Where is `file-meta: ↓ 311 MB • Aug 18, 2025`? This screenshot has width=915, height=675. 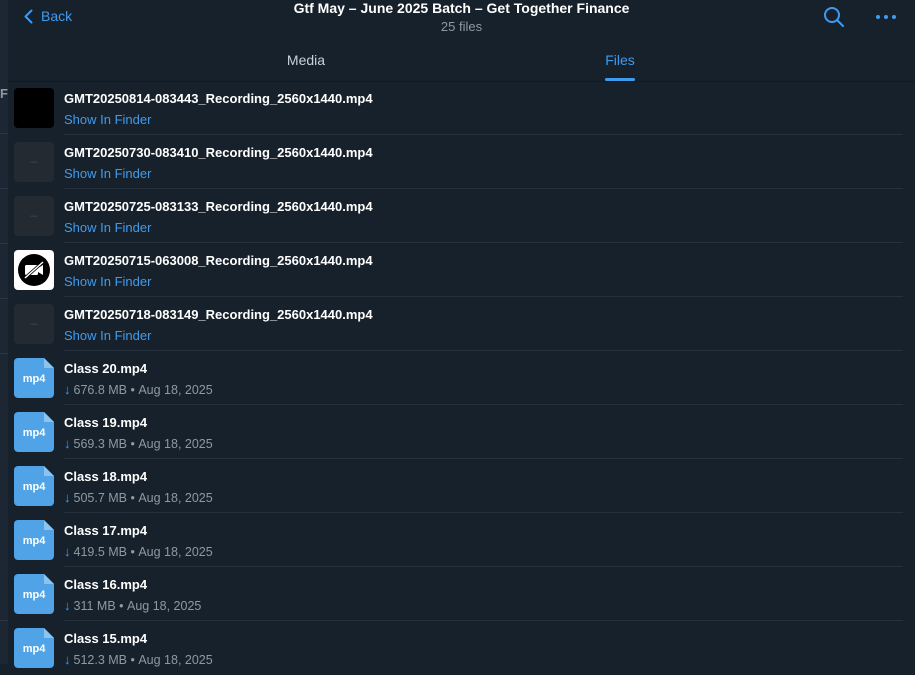 file-meta: ↓ 311 MB • Aug 18, 2025 is located at coordinates (133, 605).